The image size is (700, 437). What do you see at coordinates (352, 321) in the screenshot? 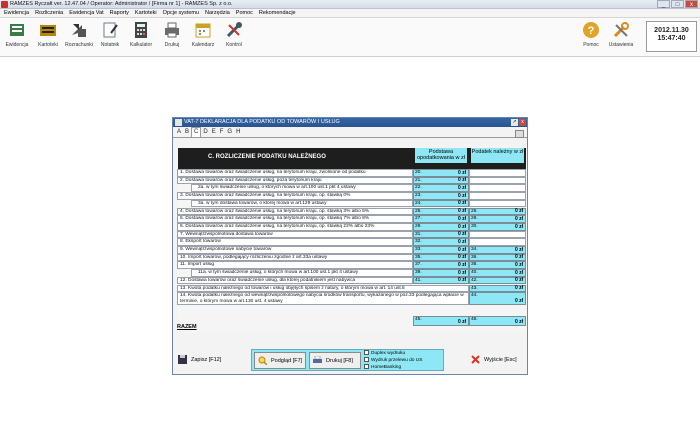
I see `razem-row: 45. 0 zł 46. 0 zł` at bounding box center [352, 321].